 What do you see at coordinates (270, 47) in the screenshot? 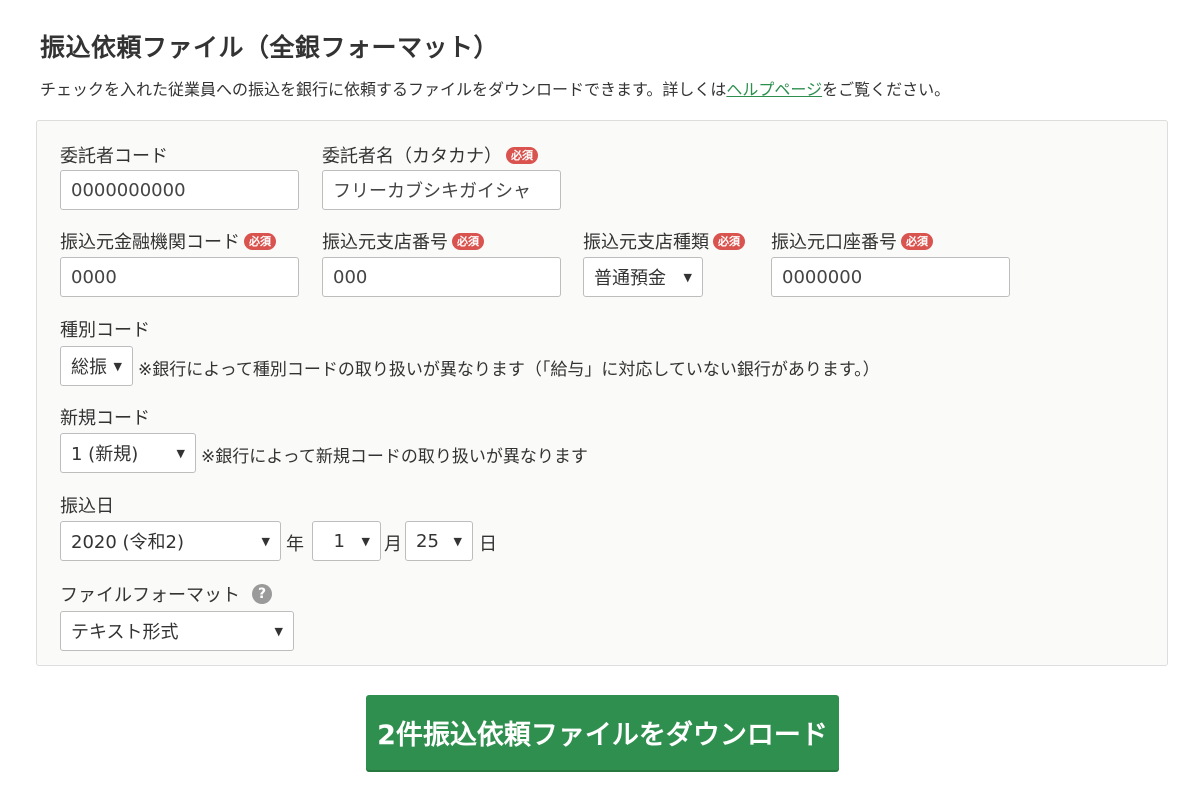
I see `page-title: 振込依頼ファイル（全銀フォーマット）` at bounding box center [270, 47].